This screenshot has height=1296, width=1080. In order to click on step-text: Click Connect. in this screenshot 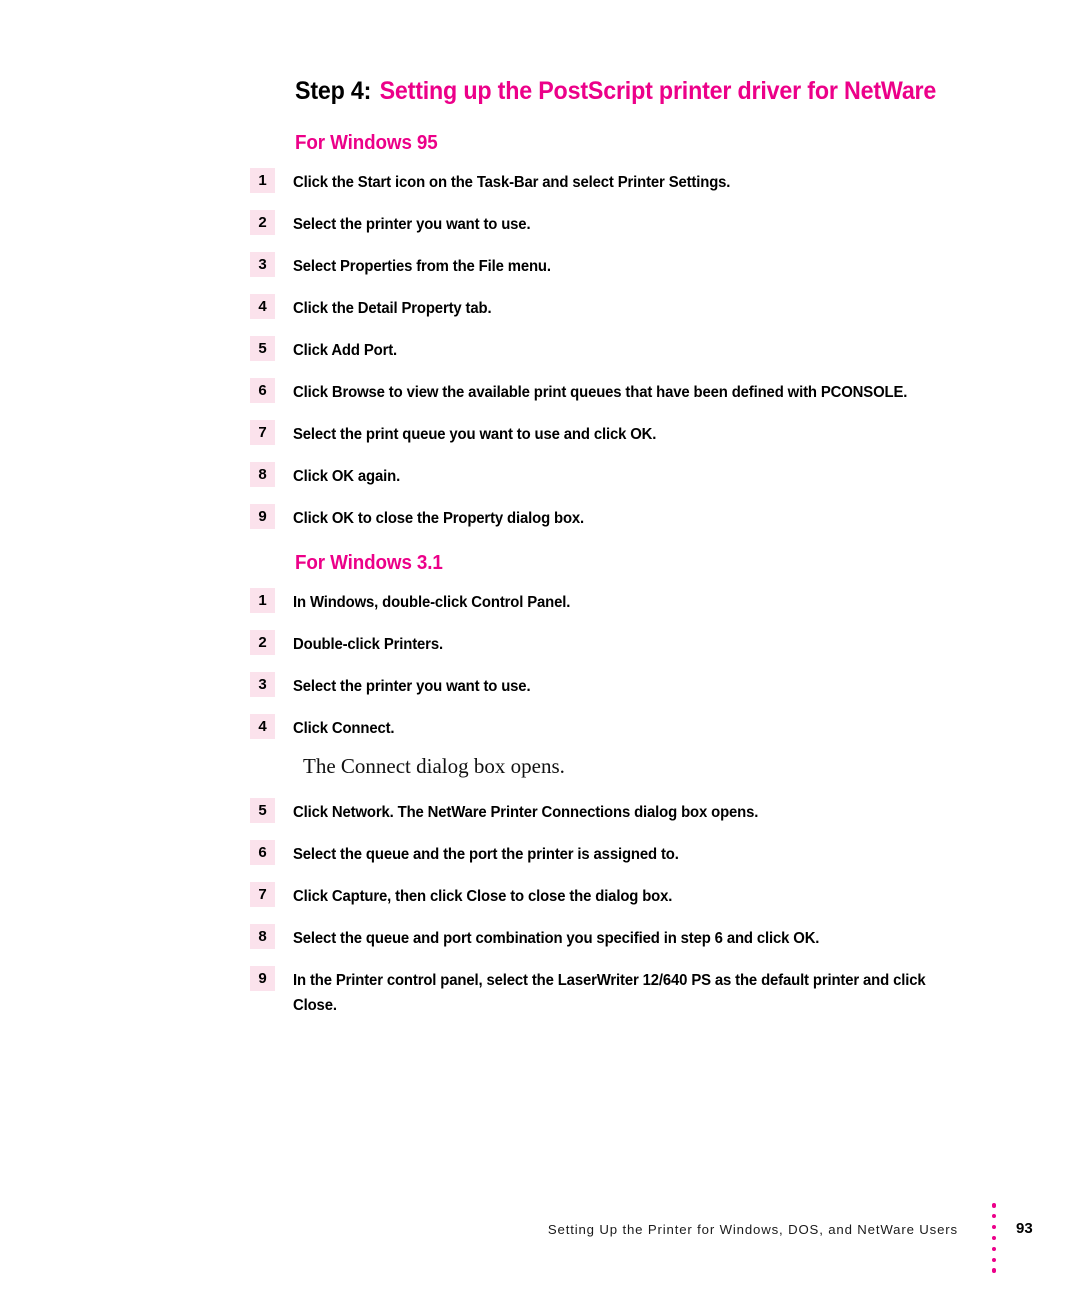, I will do `click(344, 728)`.